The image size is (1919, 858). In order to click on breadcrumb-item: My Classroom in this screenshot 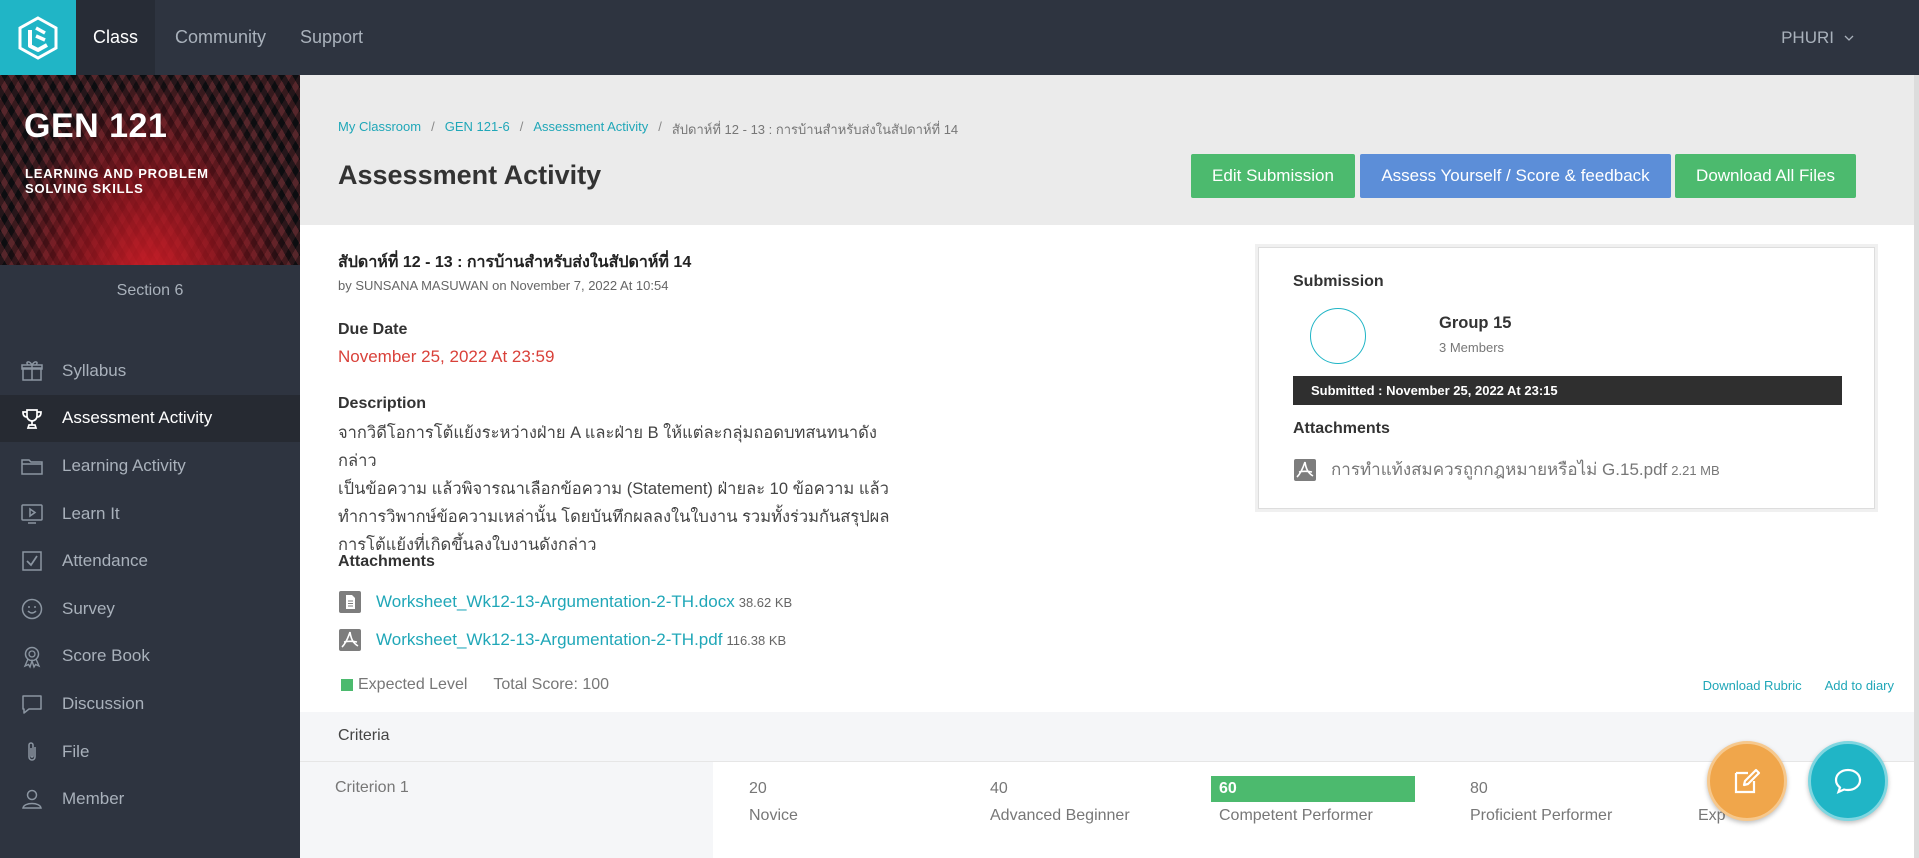, I will do `click(379, 129)`.